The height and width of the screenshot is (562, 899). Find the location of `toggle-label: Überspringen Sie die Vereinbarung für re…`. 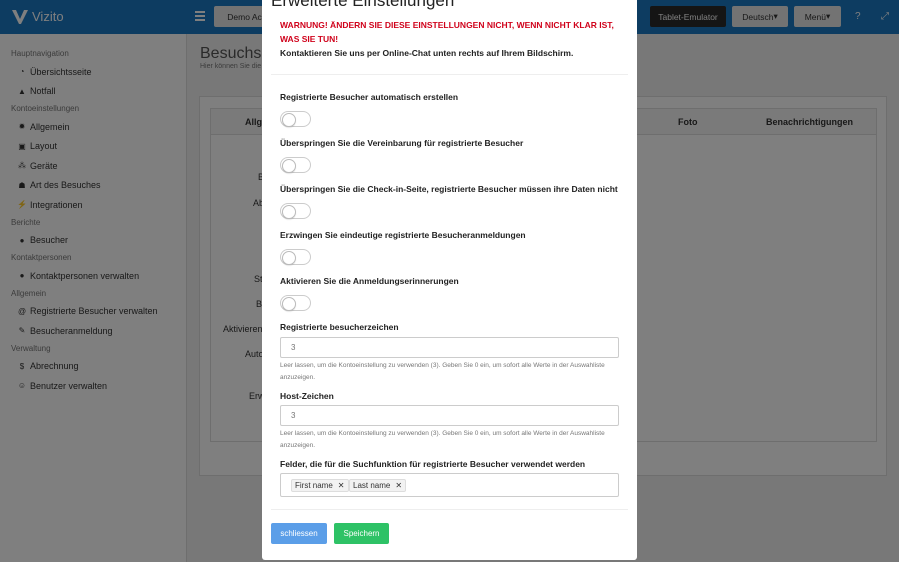

toggle-label: Überspringen Sie die Vereinbarung für re… is located at coordinates (402, 143).